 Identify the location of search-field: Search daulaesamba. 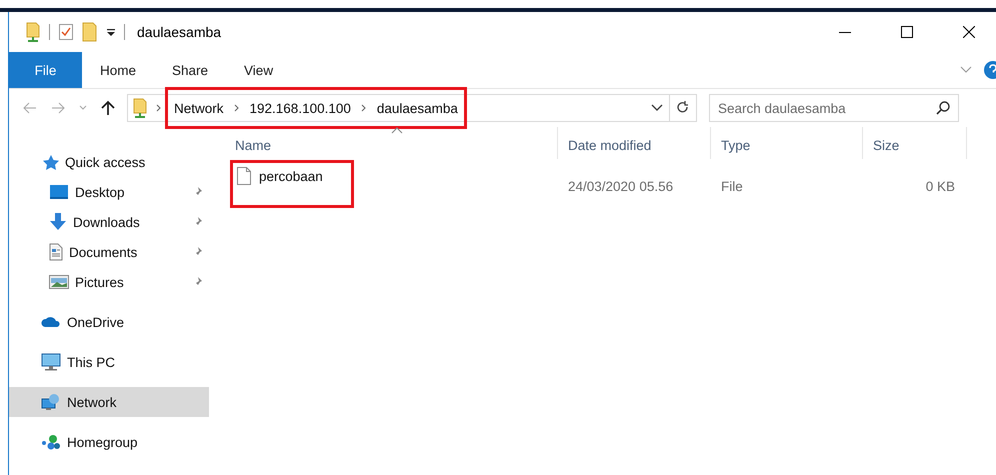
(834, 108).